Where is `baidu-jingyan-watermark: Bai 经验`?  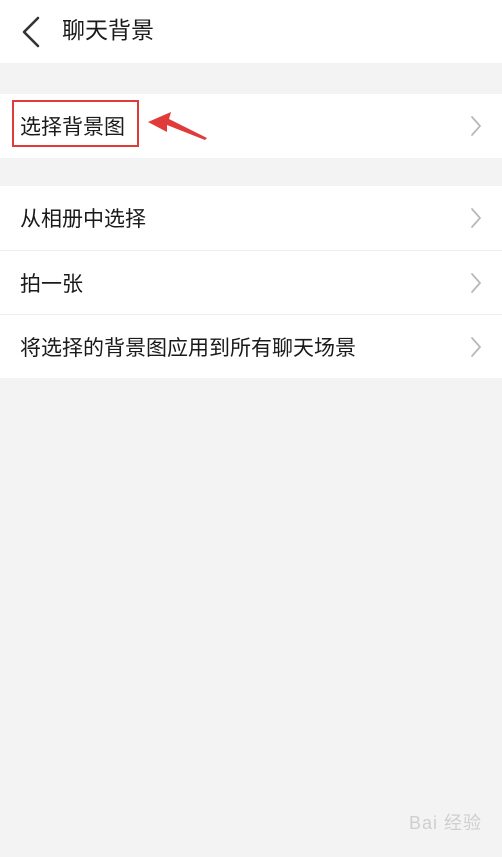 baidu-jingyan-watermark: Bai 经验 is located at coordinates (445, 823).